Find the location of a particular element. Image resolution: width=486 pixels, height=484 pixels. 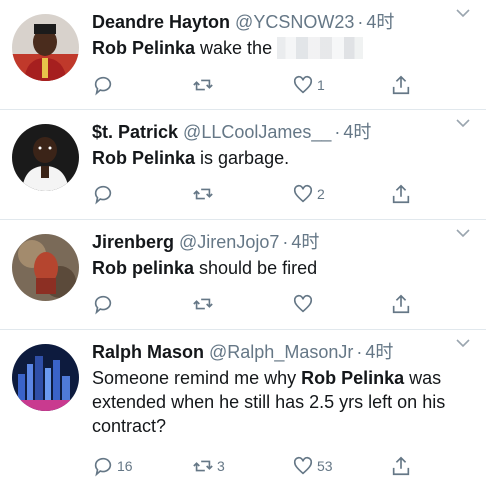

tweet-text: Rob Pelinka is garbage. is located at coordinates (191, 158).